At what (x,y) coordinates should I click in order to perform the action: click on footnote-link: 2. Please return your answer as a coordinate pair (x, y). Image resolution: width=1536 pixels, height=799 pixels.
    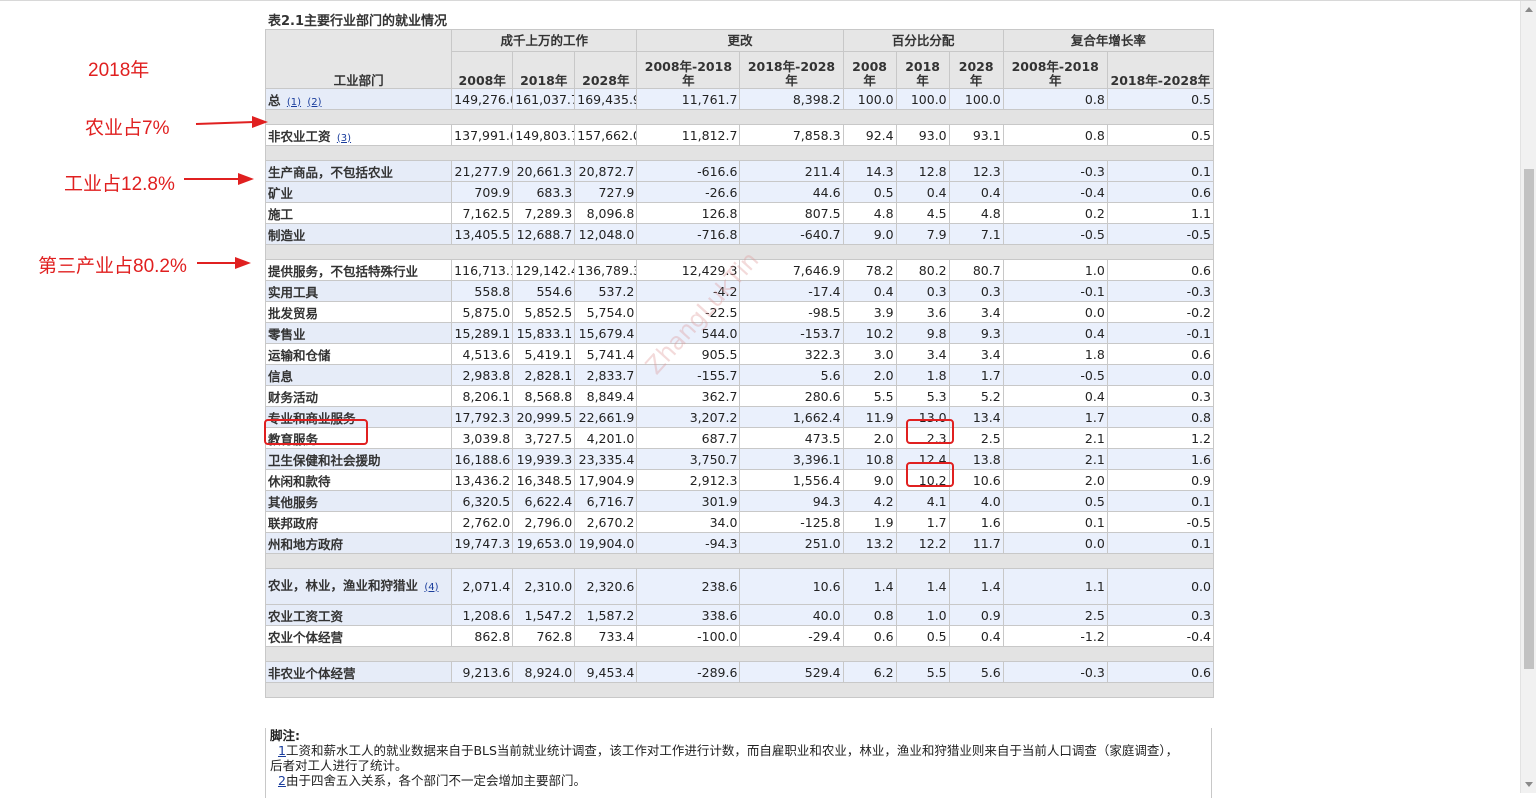
    Looking at the image, I should click on (282, 780).